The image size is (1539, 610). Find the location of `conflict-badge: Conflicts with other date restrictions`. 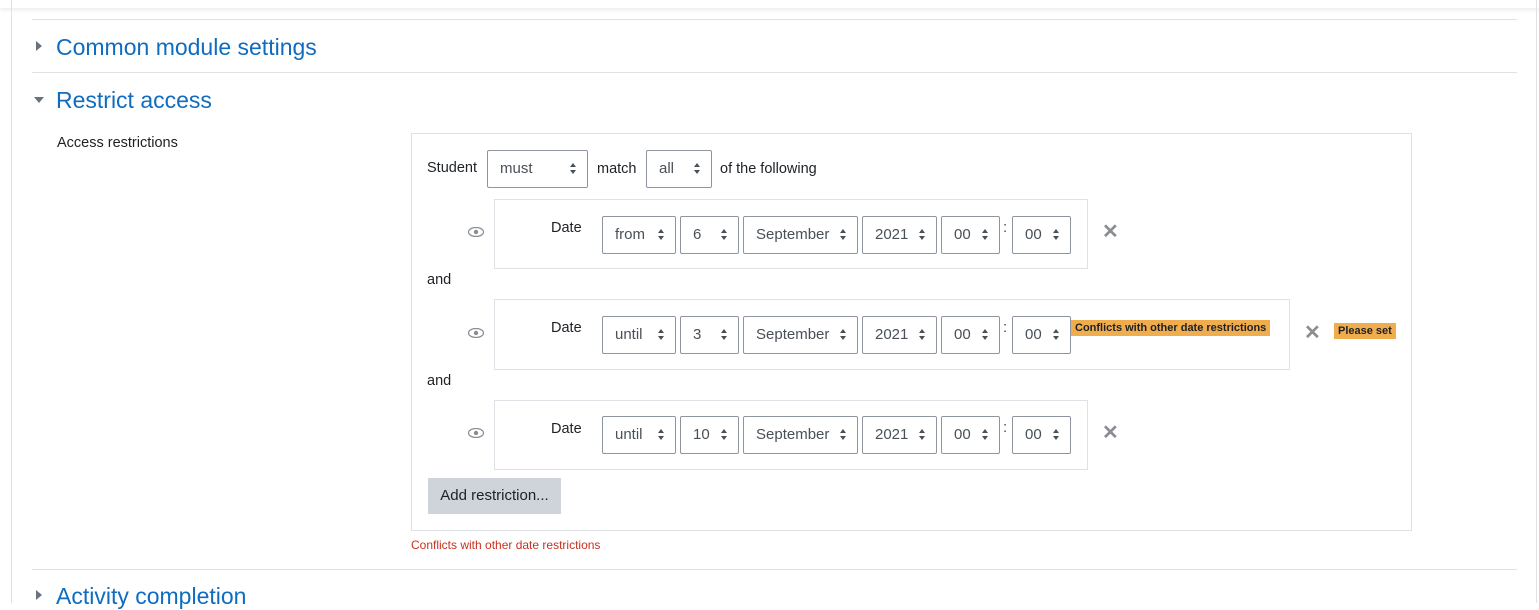

conflict-badge: Conflicts with other date restrictions is located at coordinates (1171, 328).